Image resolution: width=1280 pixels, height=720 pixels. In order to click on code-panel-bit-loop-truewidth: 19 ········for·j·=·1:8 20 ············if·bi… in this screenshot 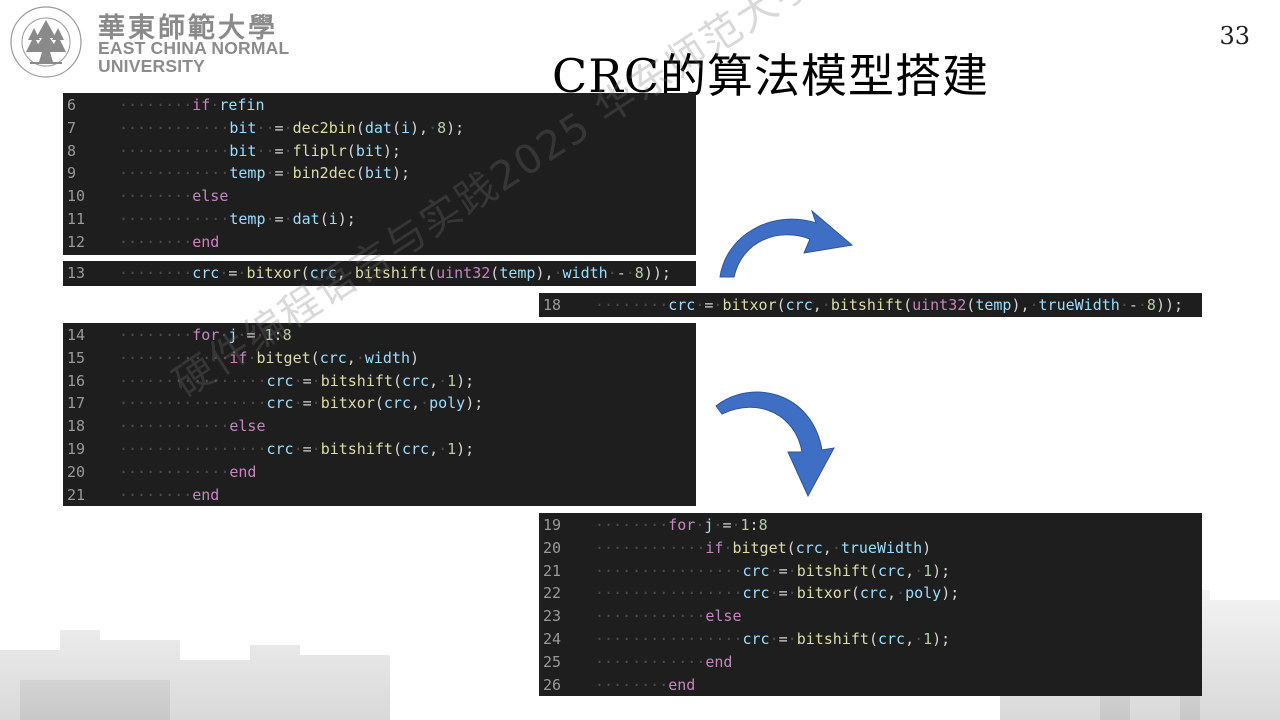, I will do `click(870, 604)`.